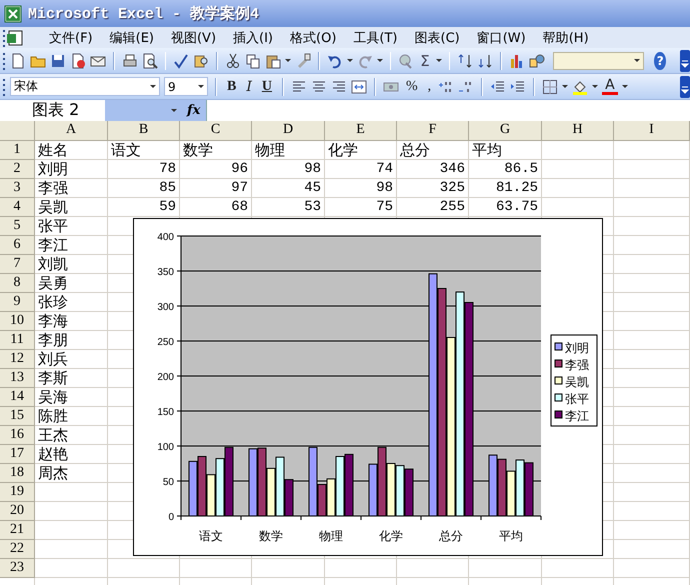  What do you see at coordinates (17, 511) in the screenshot?
I see `row-header: 20` at bounding box center [17, 511].